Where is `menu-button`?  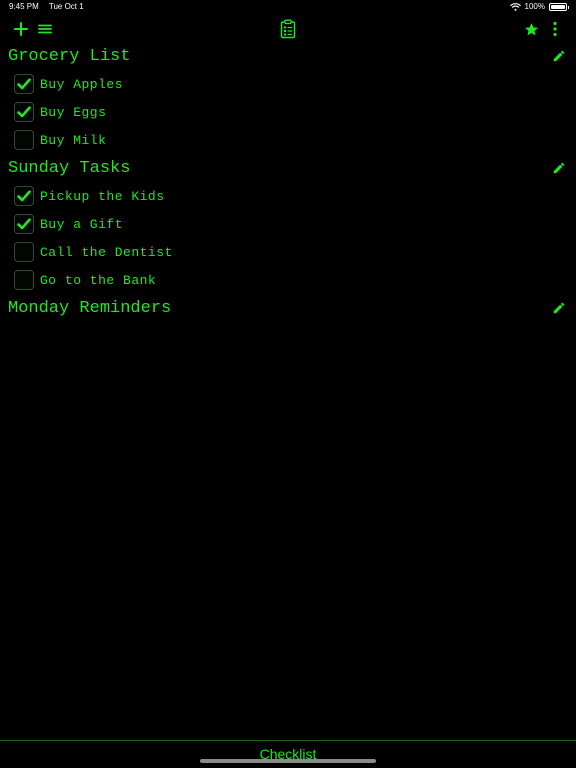 menu-button is located at coordinates (45, 29).